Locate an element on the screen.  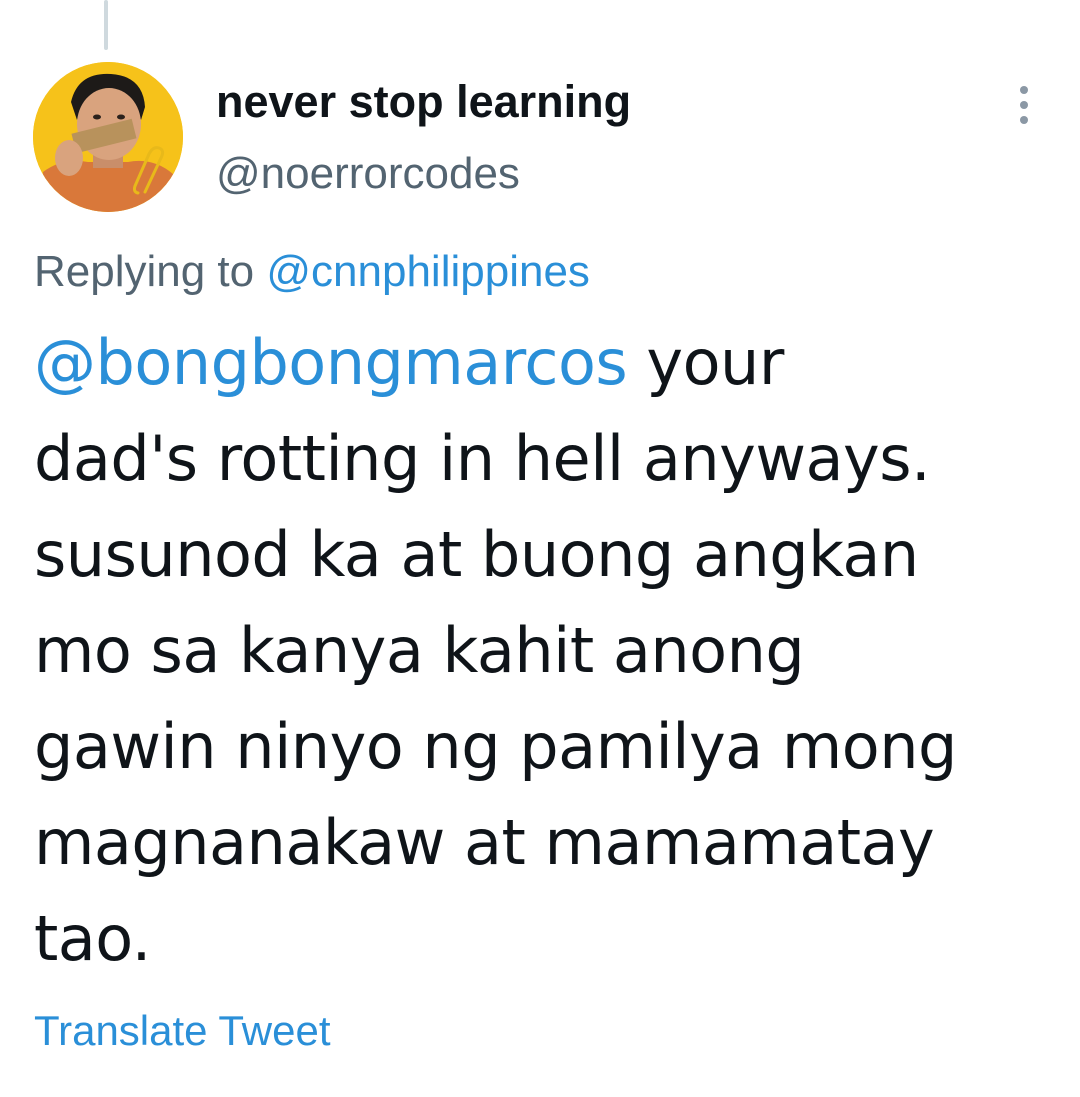
reply-context-prefix: Replying to is located at coordinates (144, 271).